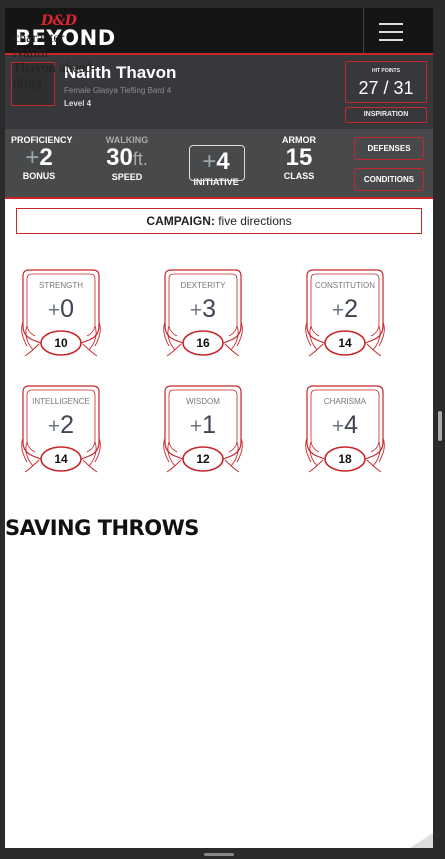 The width and height of the screenshot is (445, 859). I want to click on armor-value: 15, so click(299, 157).